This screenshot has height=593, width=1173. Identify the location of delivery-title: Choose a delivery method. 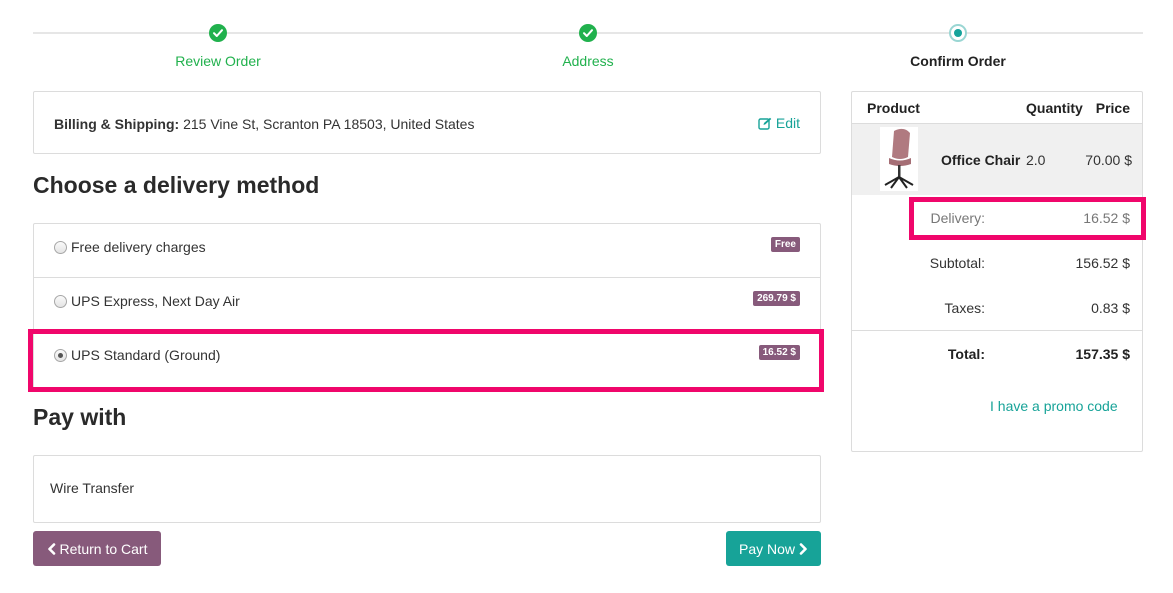
(176, 185).